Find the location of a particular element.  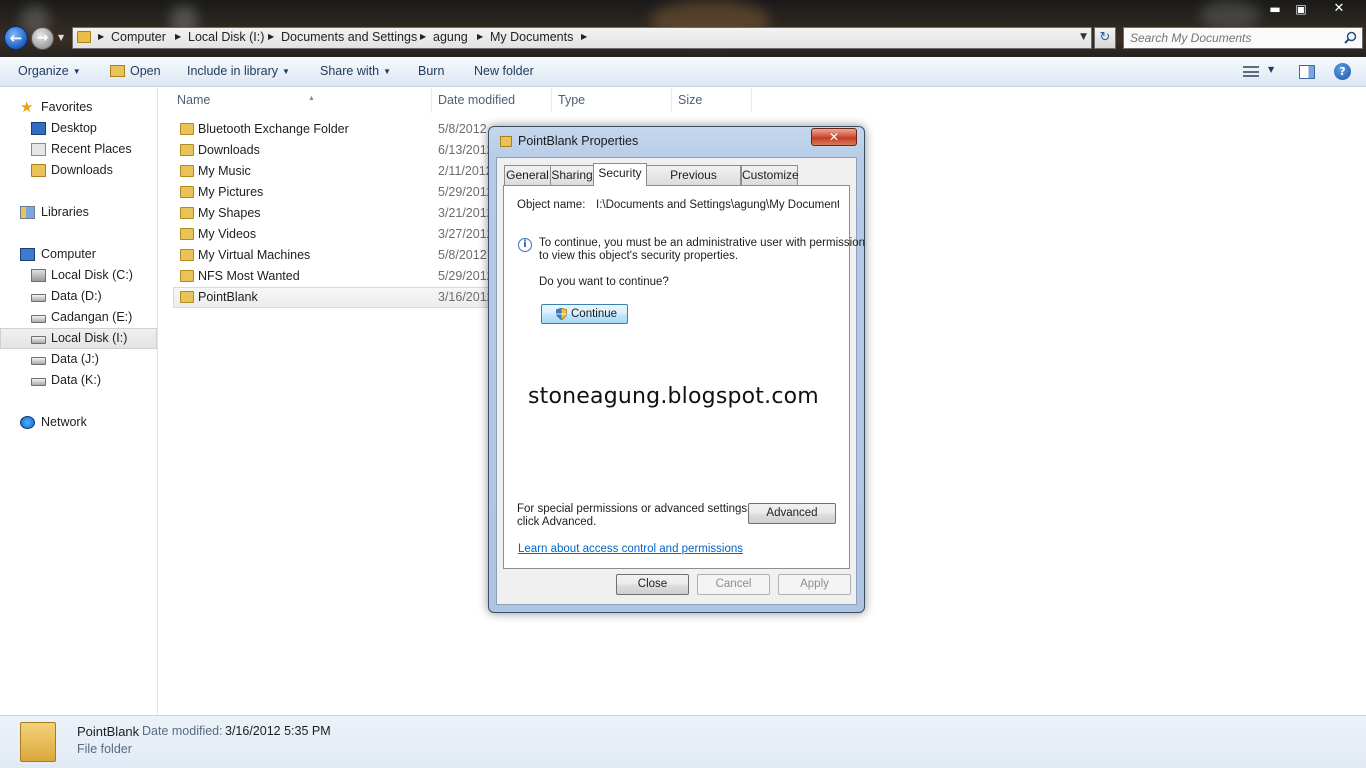

breadcrumb-local-disk-i: Local Disk (I:) is located at coordinates (226, 37).